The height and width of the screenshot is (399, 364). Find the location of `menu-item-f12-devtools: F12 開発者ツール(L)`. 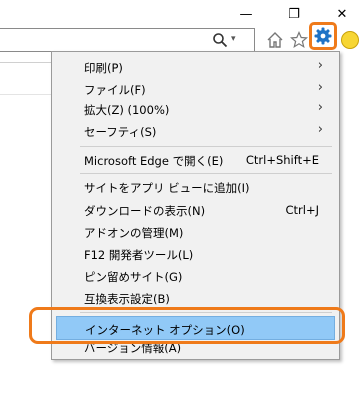

menu-item-f12-devtools: F12 開発者ツール(L) is located at coordinates (195, 254).